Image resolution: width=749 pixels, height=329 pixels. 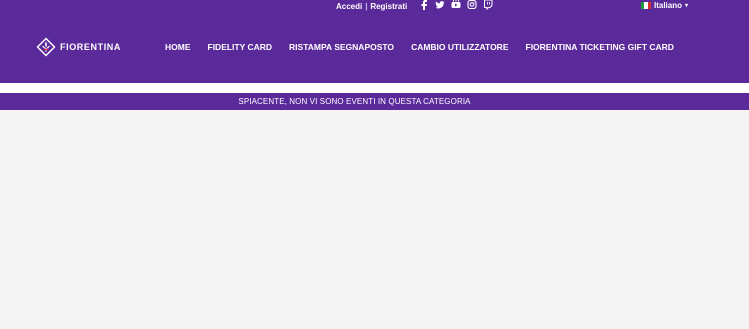 I want to click on facebook-icon, so click(x=424, y=5).